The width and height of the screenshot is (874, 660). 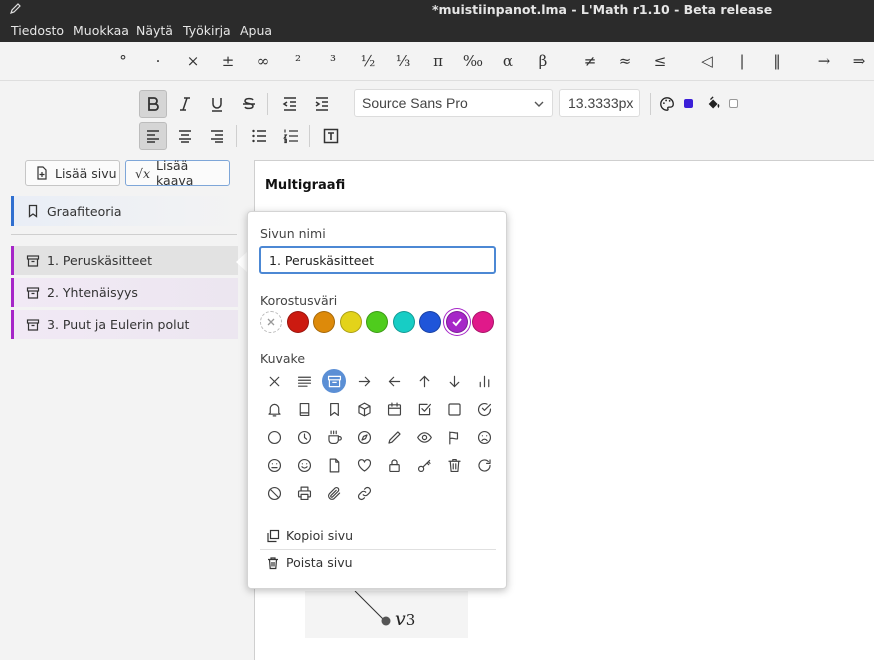 I want to click on icon-option-file, so click(x=334, y=465).